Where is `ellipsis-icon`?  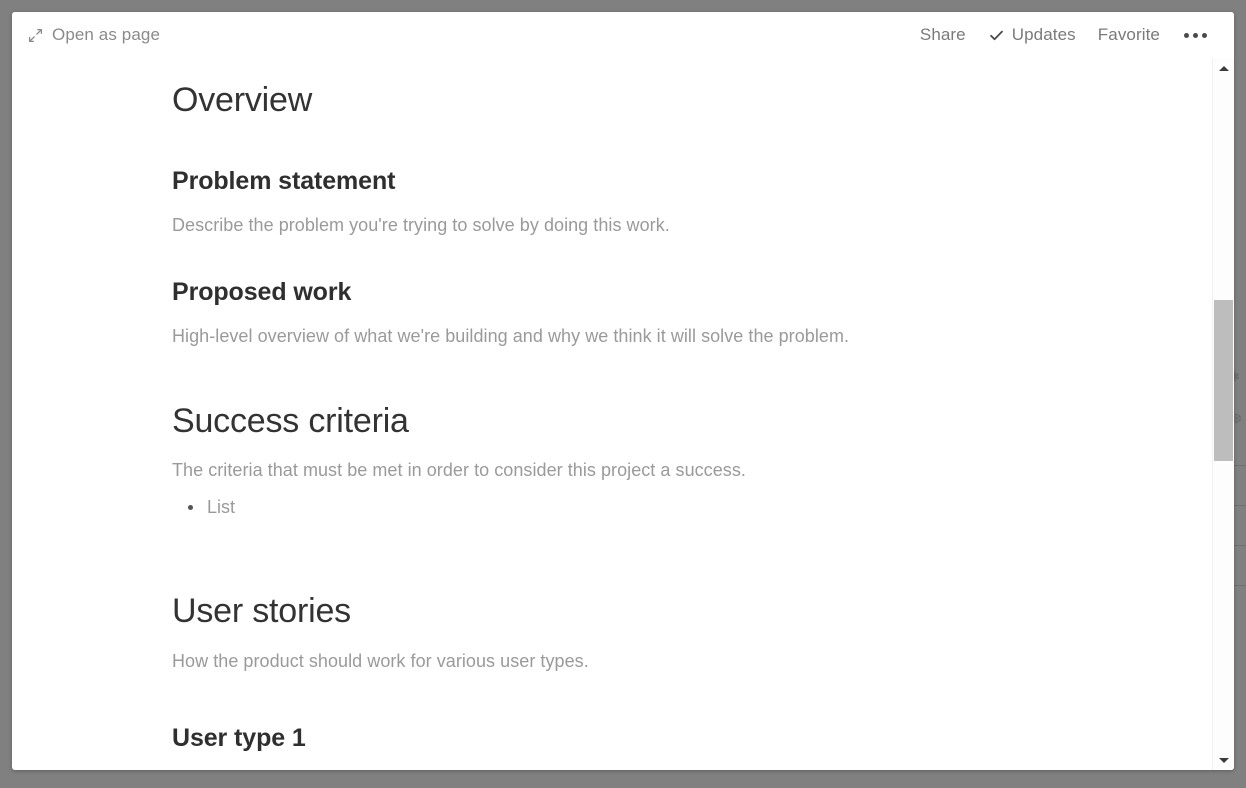 ellipsis-icon is located at coordinates (1195, 35).